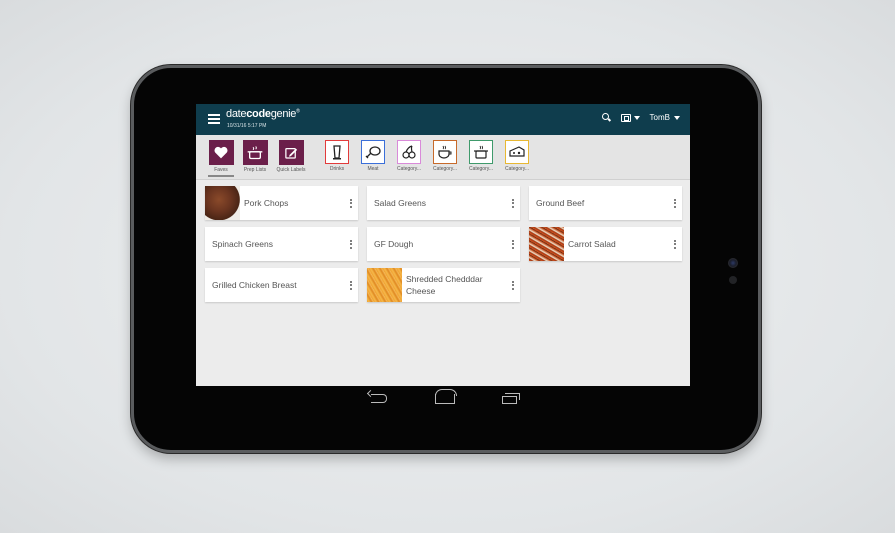  I want to click on list-item: GF Dough, so click(443, 244).